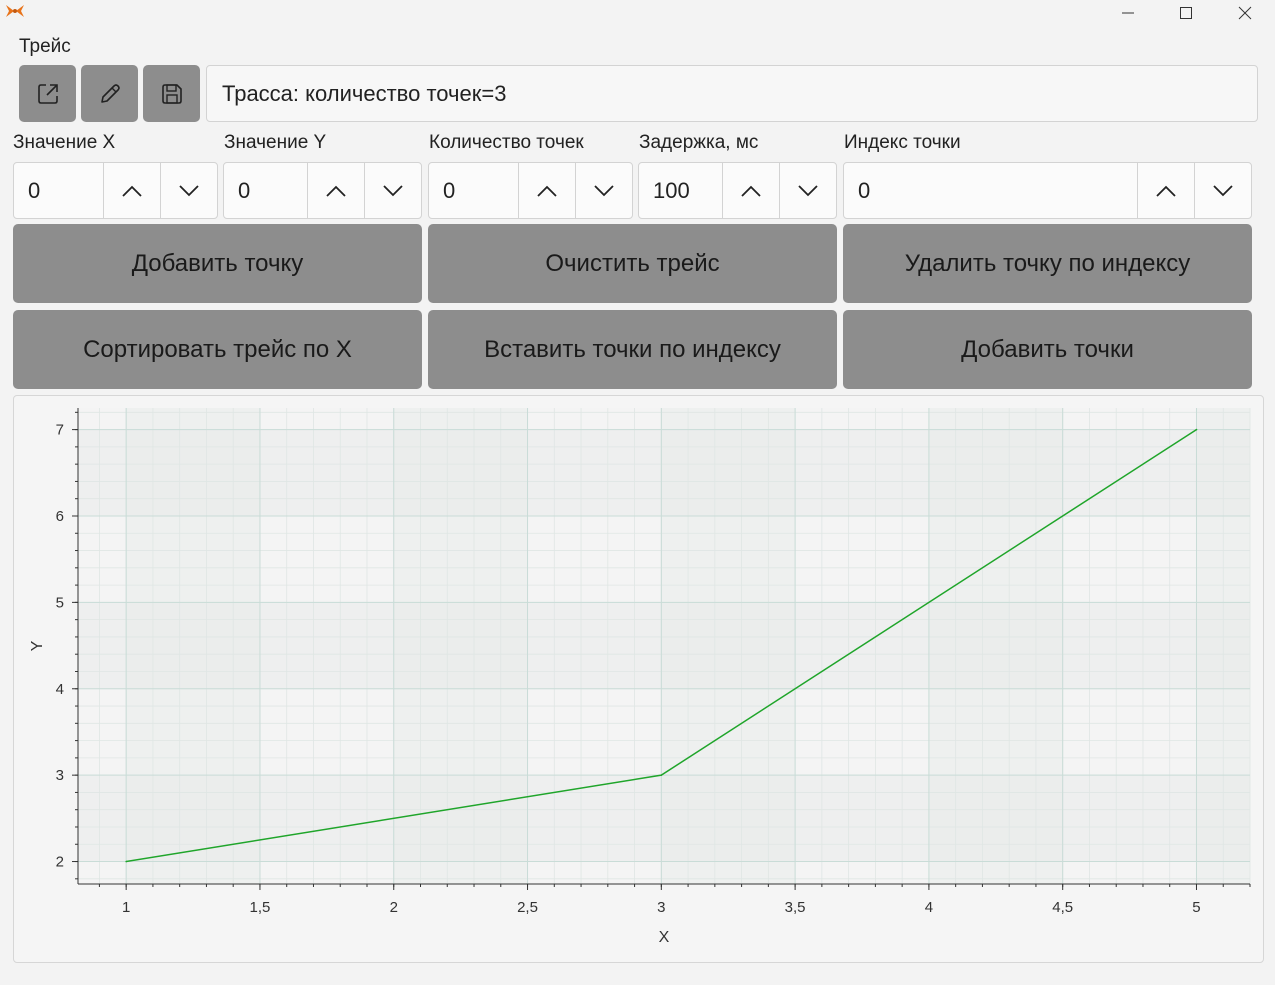 The width and height of the screenshot is (1275, 985). Describe the element at coordinates (1047, 349) in the screenshot. I see `add-points-button: Добавить точки` at that location.